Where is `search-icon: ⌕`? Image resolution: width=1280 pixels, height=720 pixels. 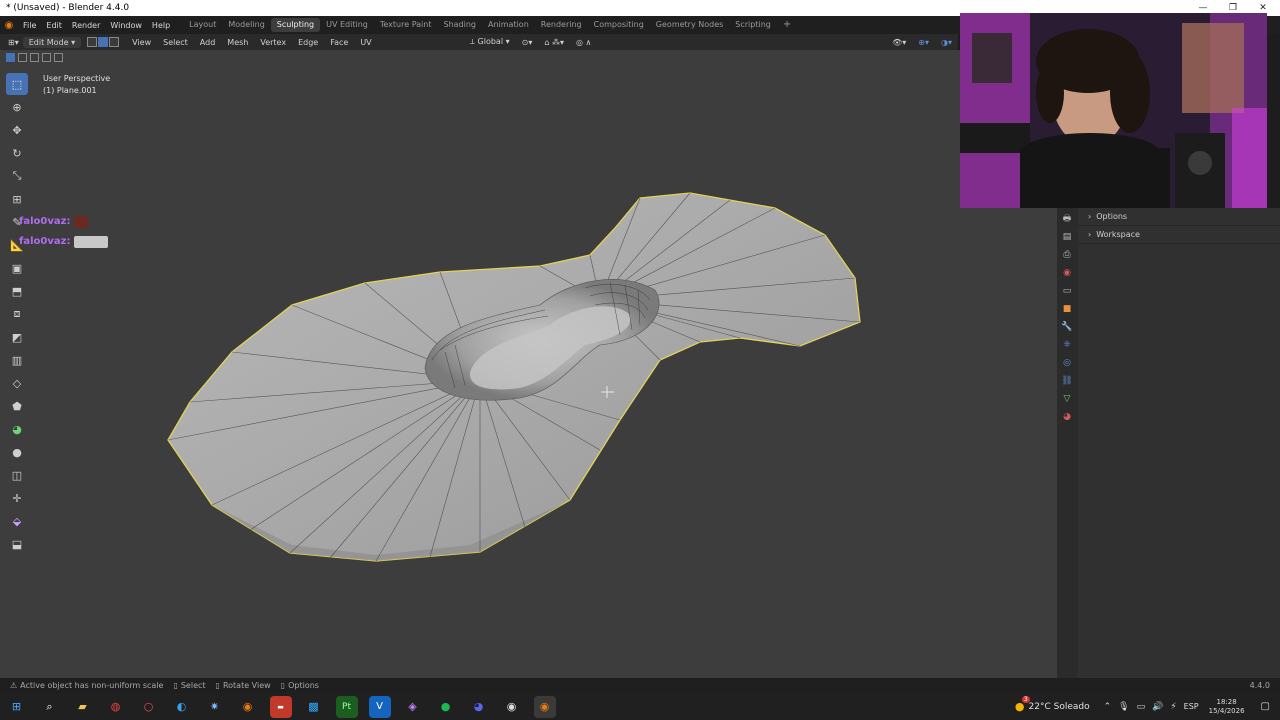
search-icon: ⌕ is located at coordinates (50, 707).